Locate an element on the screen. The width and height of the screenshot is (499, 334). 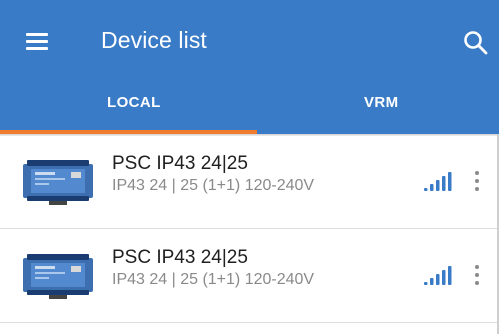
tab-local: LOCAL is located at coordinates (134, 102).